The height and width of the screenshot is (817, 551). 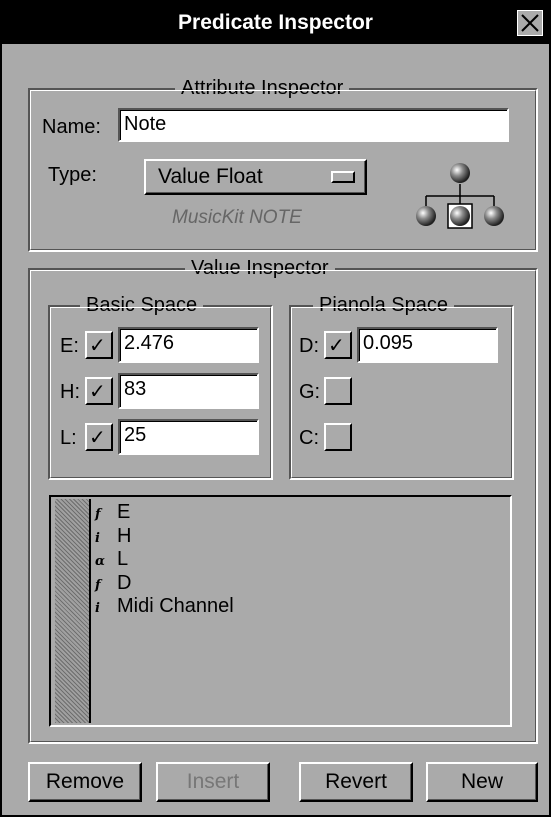 What do you see at coordinates (427, 345) in the screenshot?
I see `pianola-row-d-field: 0.095` at bounding box center [427, 345].